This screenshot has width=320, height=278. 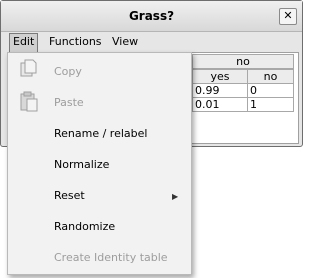 What do you see at coordinates (220, 76) in the screenshot?
I see `table-col-yes: yes` at bounding box center [220, 76].